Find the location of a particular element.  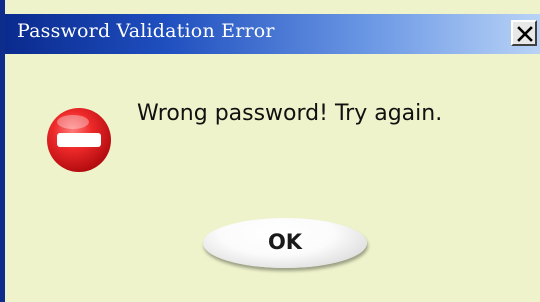

title-bar: Password Validation Error is located at coordinates (272, 34).